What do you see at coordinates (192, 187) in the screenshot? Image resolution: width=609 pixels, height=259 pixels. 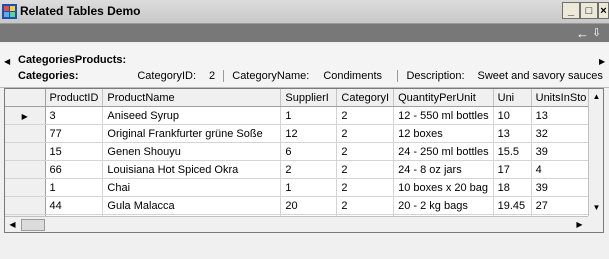 I see `table-cell: Chai` at bounding box center [192, 187].